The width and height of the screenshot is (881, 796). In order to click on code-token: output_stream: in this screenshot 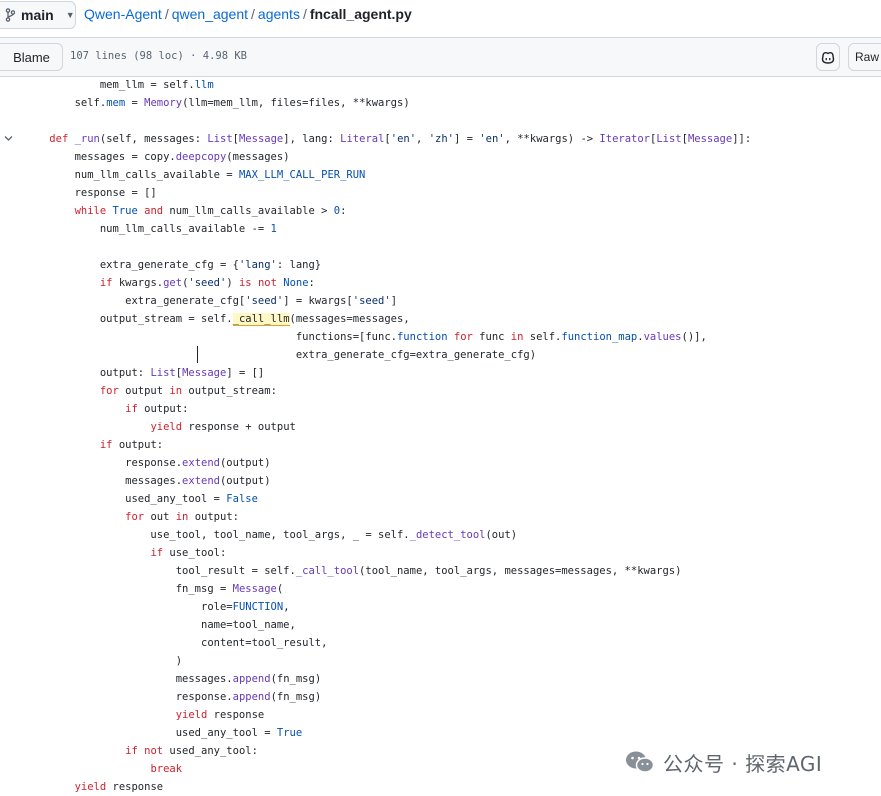, I will do `click(229, 391)`.